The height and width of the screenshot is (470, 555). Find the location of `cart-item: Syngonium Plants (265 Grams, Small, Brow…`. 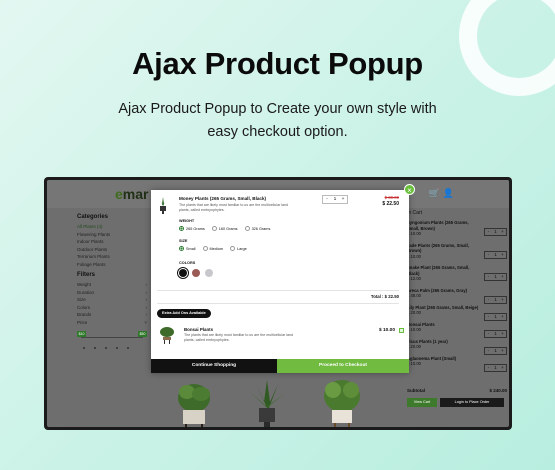

cart-item: Syngonium Plants (265 Grams, Small, Brow… is located at coordinates (458, 228).